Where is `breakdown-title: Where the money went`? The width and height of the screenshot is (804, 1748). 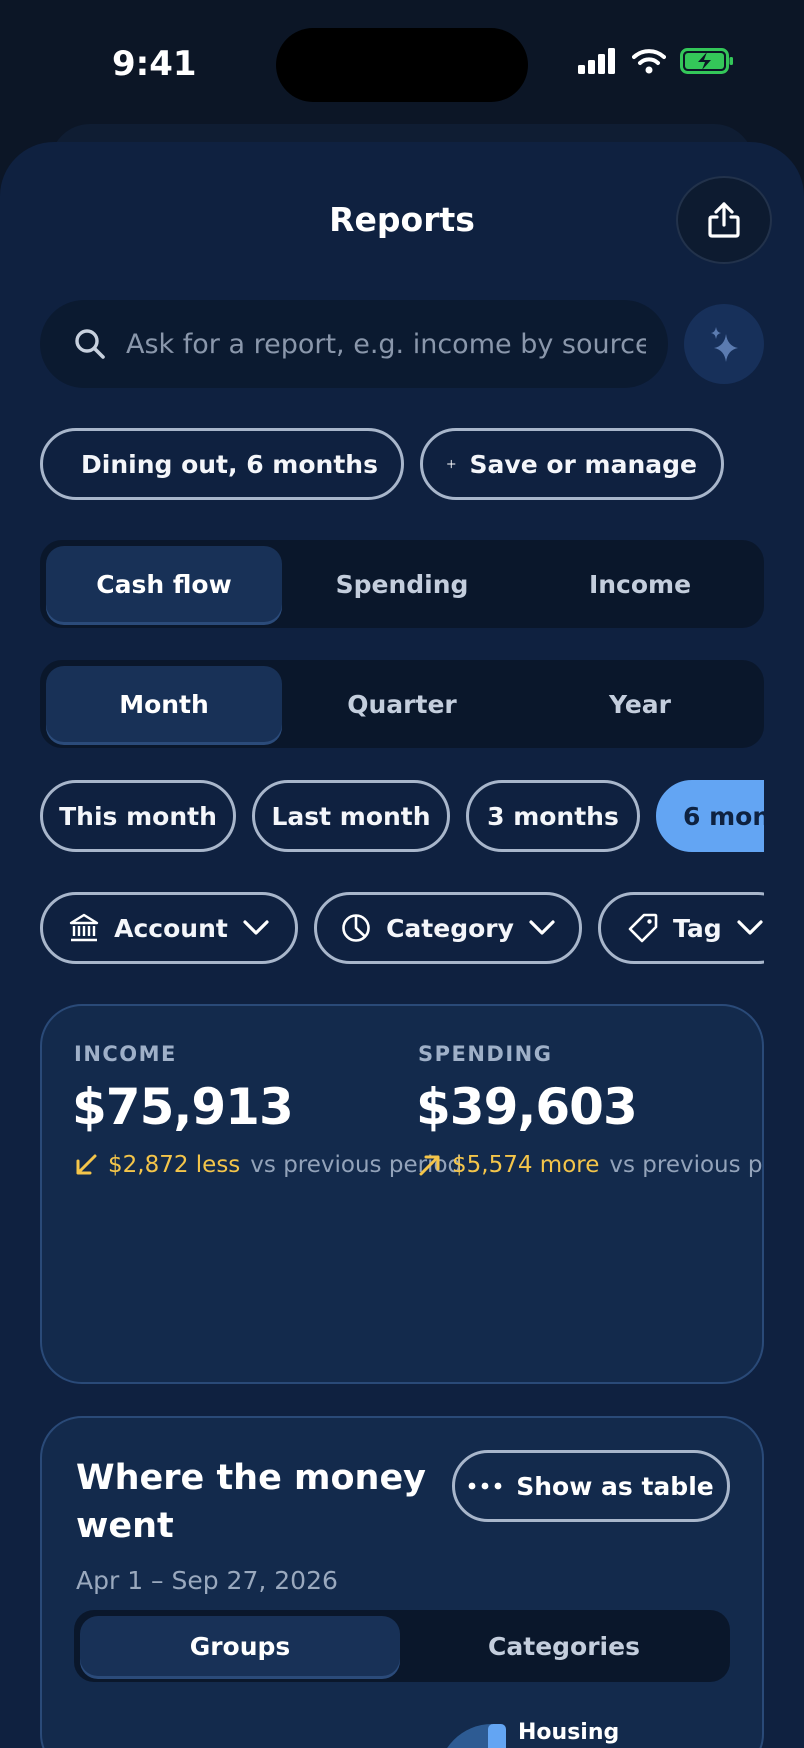
breakdown-title: Where the money went is located at coordinates (251, 1502).